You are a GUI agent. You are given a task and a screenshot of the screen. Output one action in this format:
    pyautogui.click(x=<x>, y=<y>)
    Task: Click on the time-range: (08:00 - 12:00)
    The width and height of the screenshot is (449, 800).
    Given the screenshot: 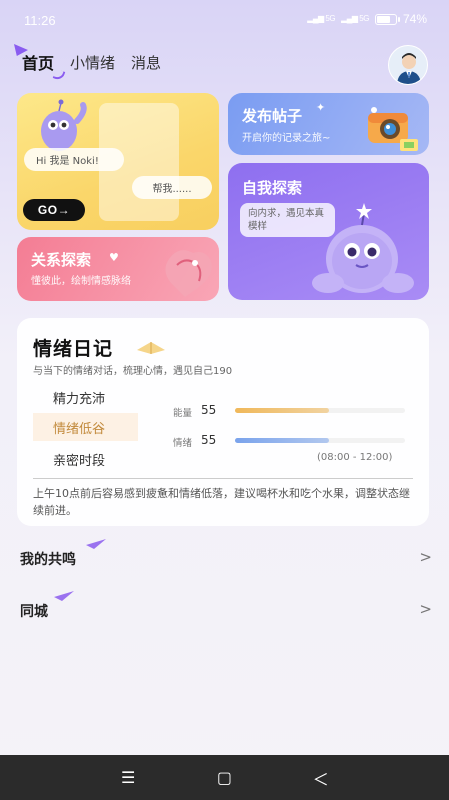 What is the action you would take?
    pyautogui.click(x=355, y=457)
    